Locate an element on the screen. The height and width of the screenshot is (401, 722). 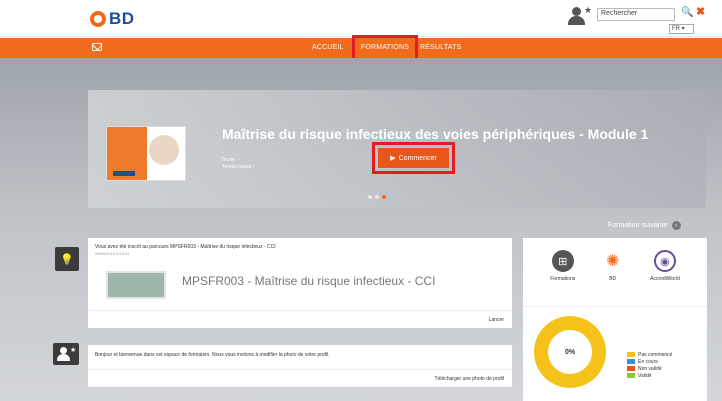
course-time-spent: Temps passé : - is located at coordinates (240, 167).